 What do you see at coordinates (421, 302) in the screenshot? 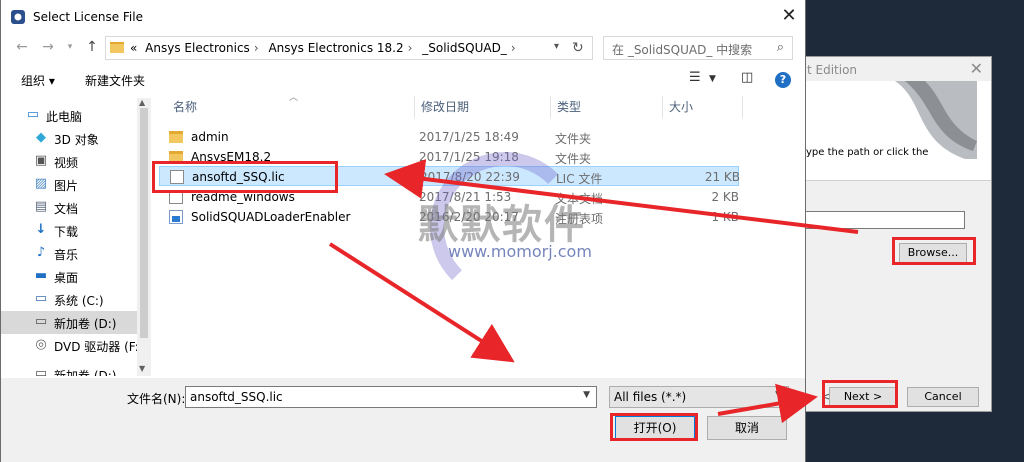
I see `arrow-to-open-button` at bounding box center [421, 302].